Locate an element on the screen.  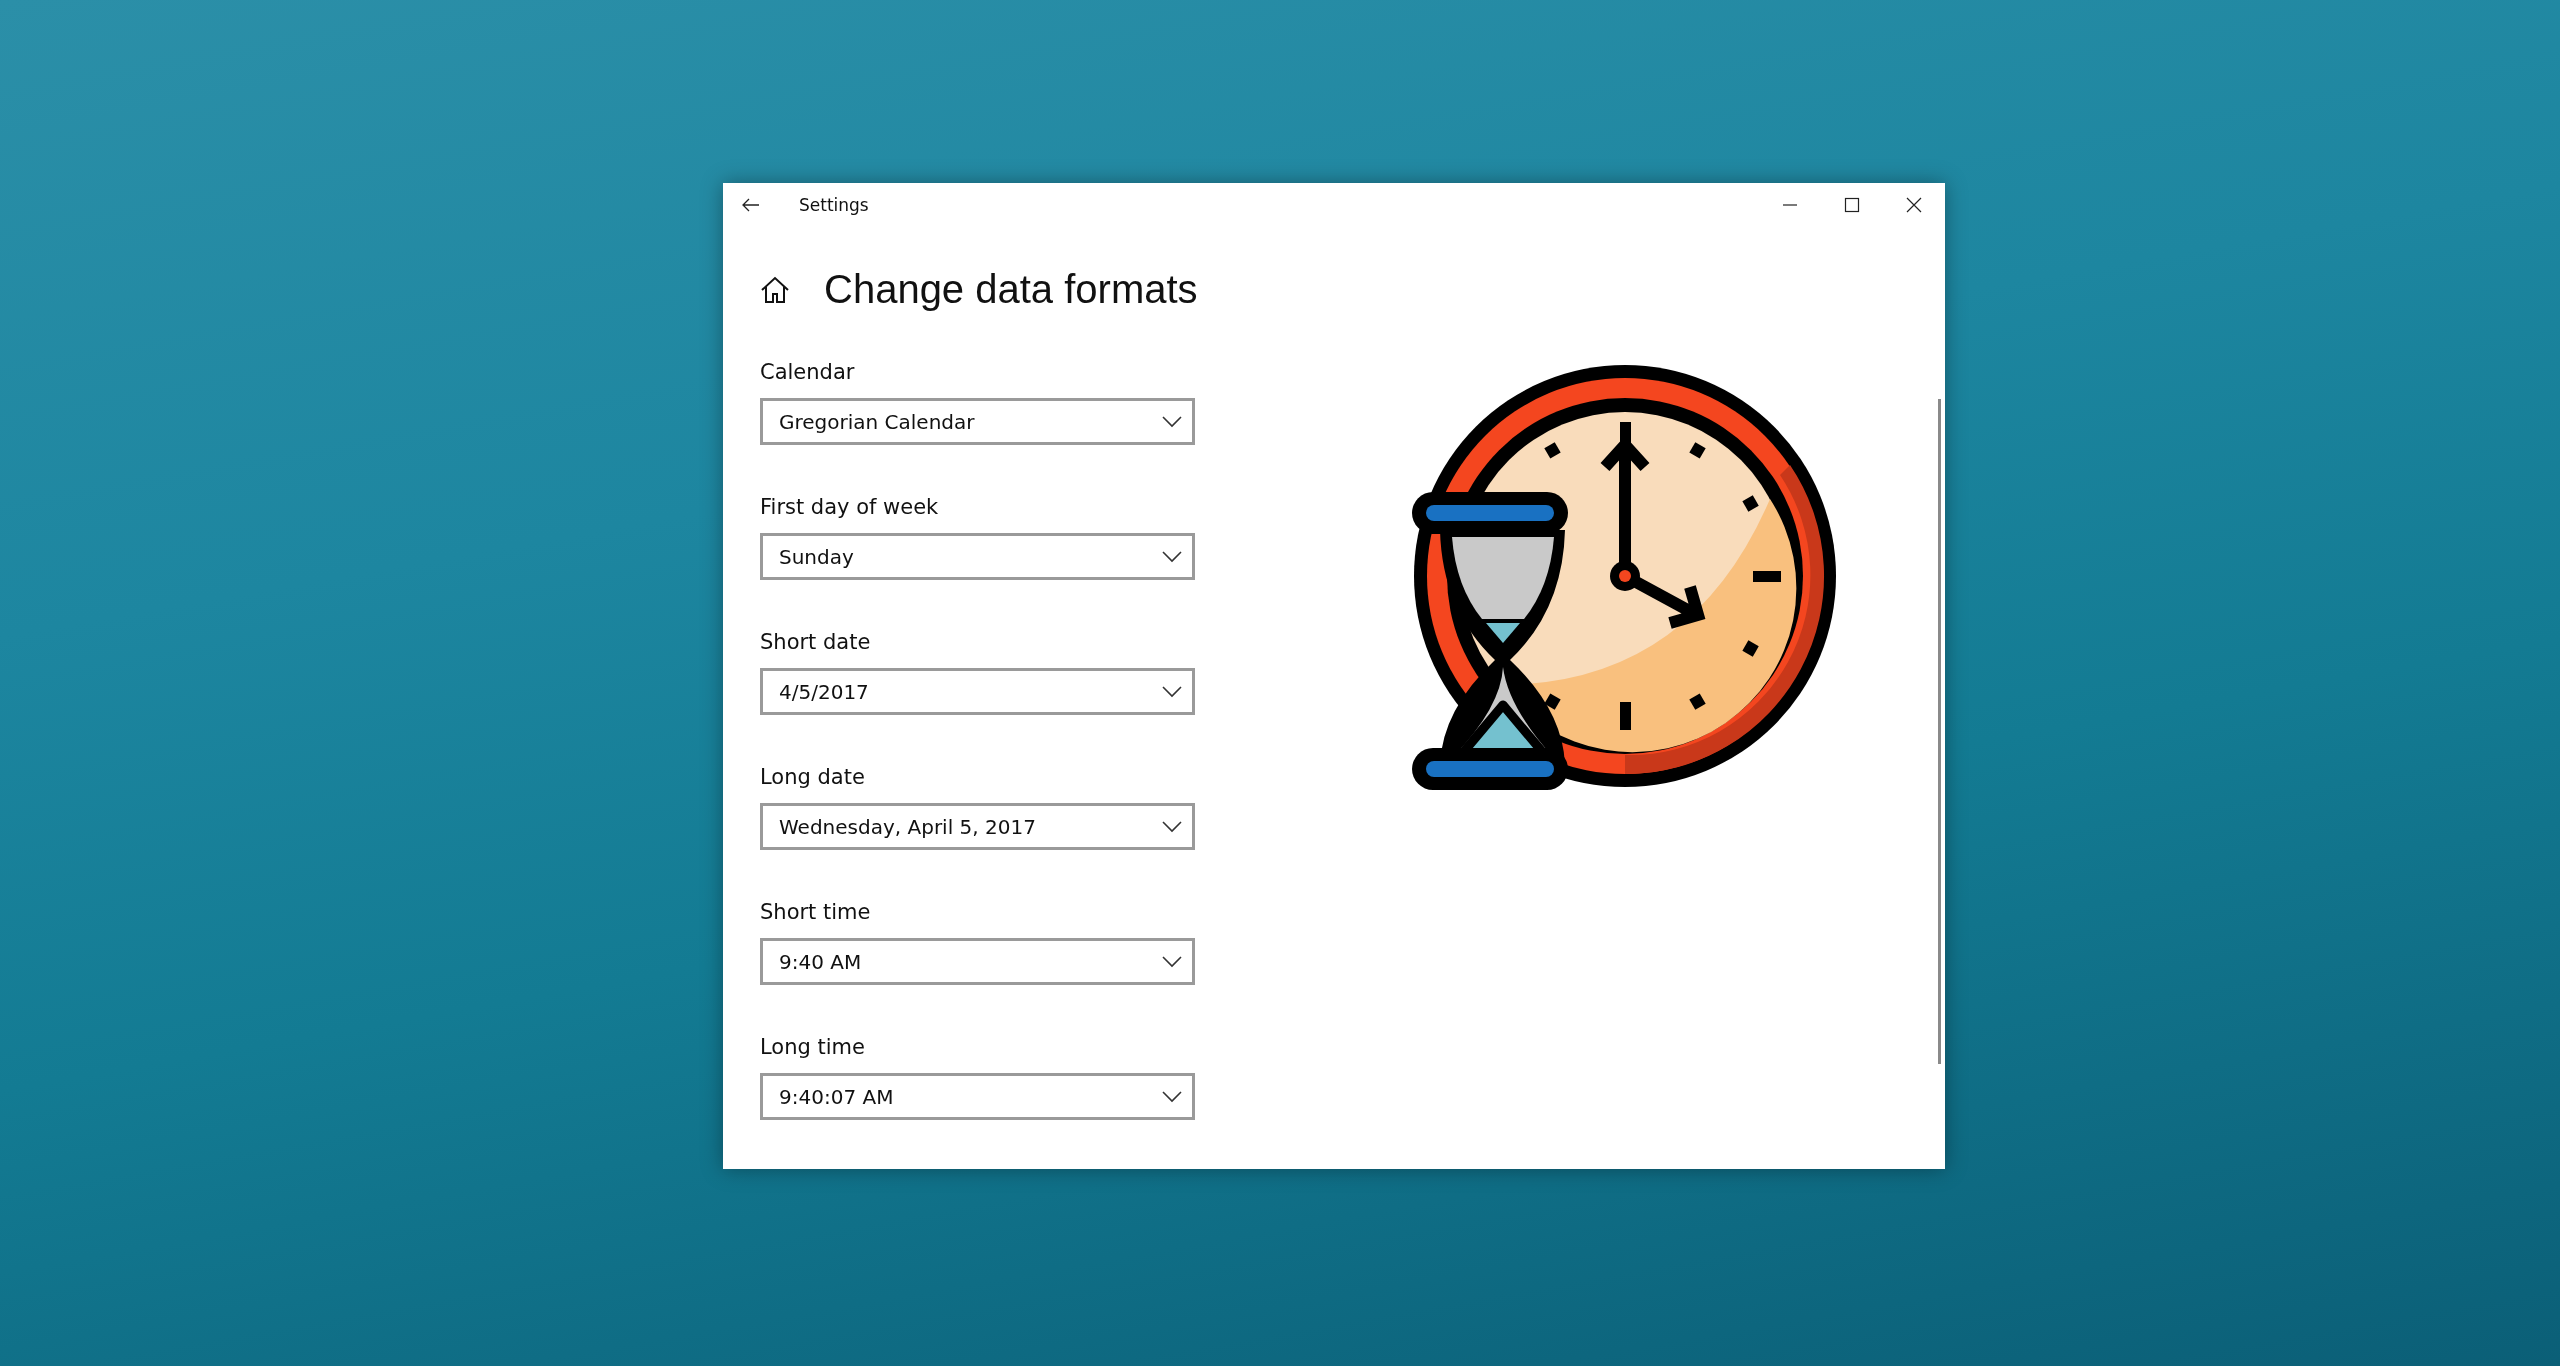
dropdown: Gregorian Calendar is located at coordinates (977, 421).